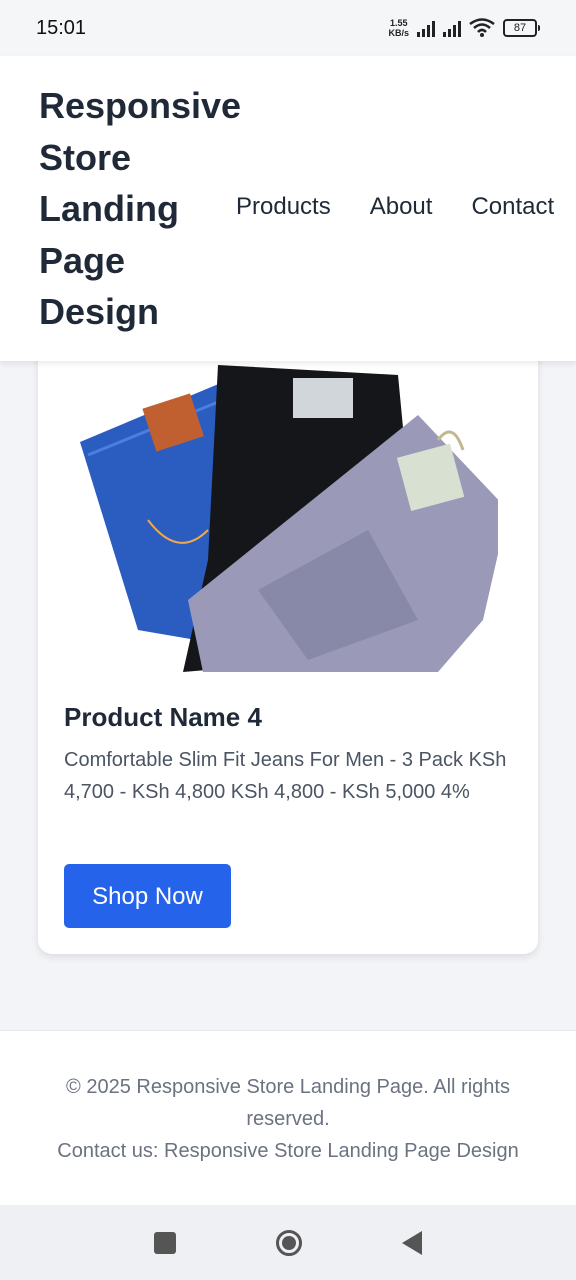 The height and width of the screenshot is (1280, 576). What do you see at coordinates (398, 23) in the screenshot?
I see `network-speed-value: 1.55` at bounding box center [398, 23].